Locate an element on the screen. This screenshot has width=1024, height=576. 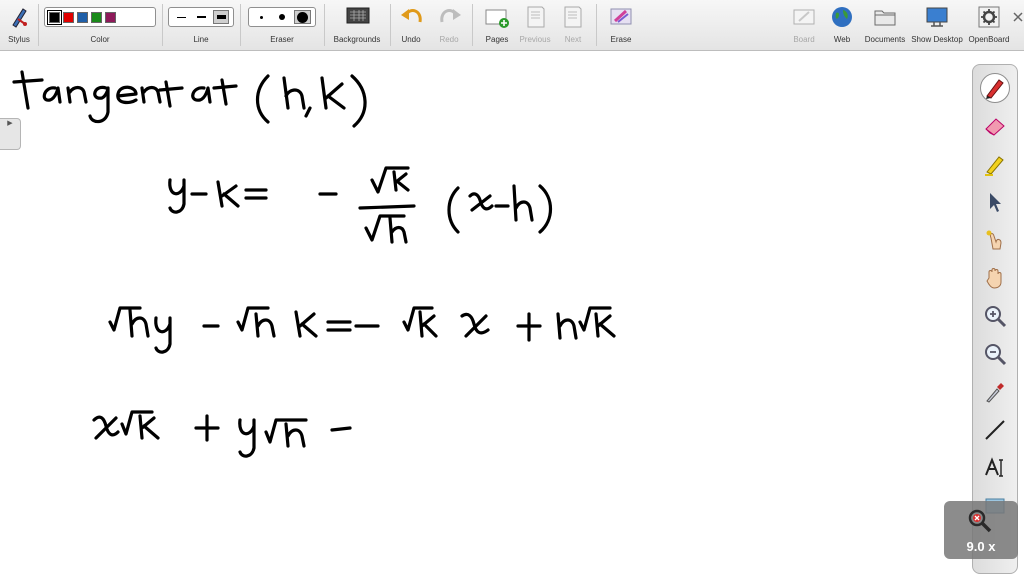
eraser-tool is located at coordinates (995, 126).